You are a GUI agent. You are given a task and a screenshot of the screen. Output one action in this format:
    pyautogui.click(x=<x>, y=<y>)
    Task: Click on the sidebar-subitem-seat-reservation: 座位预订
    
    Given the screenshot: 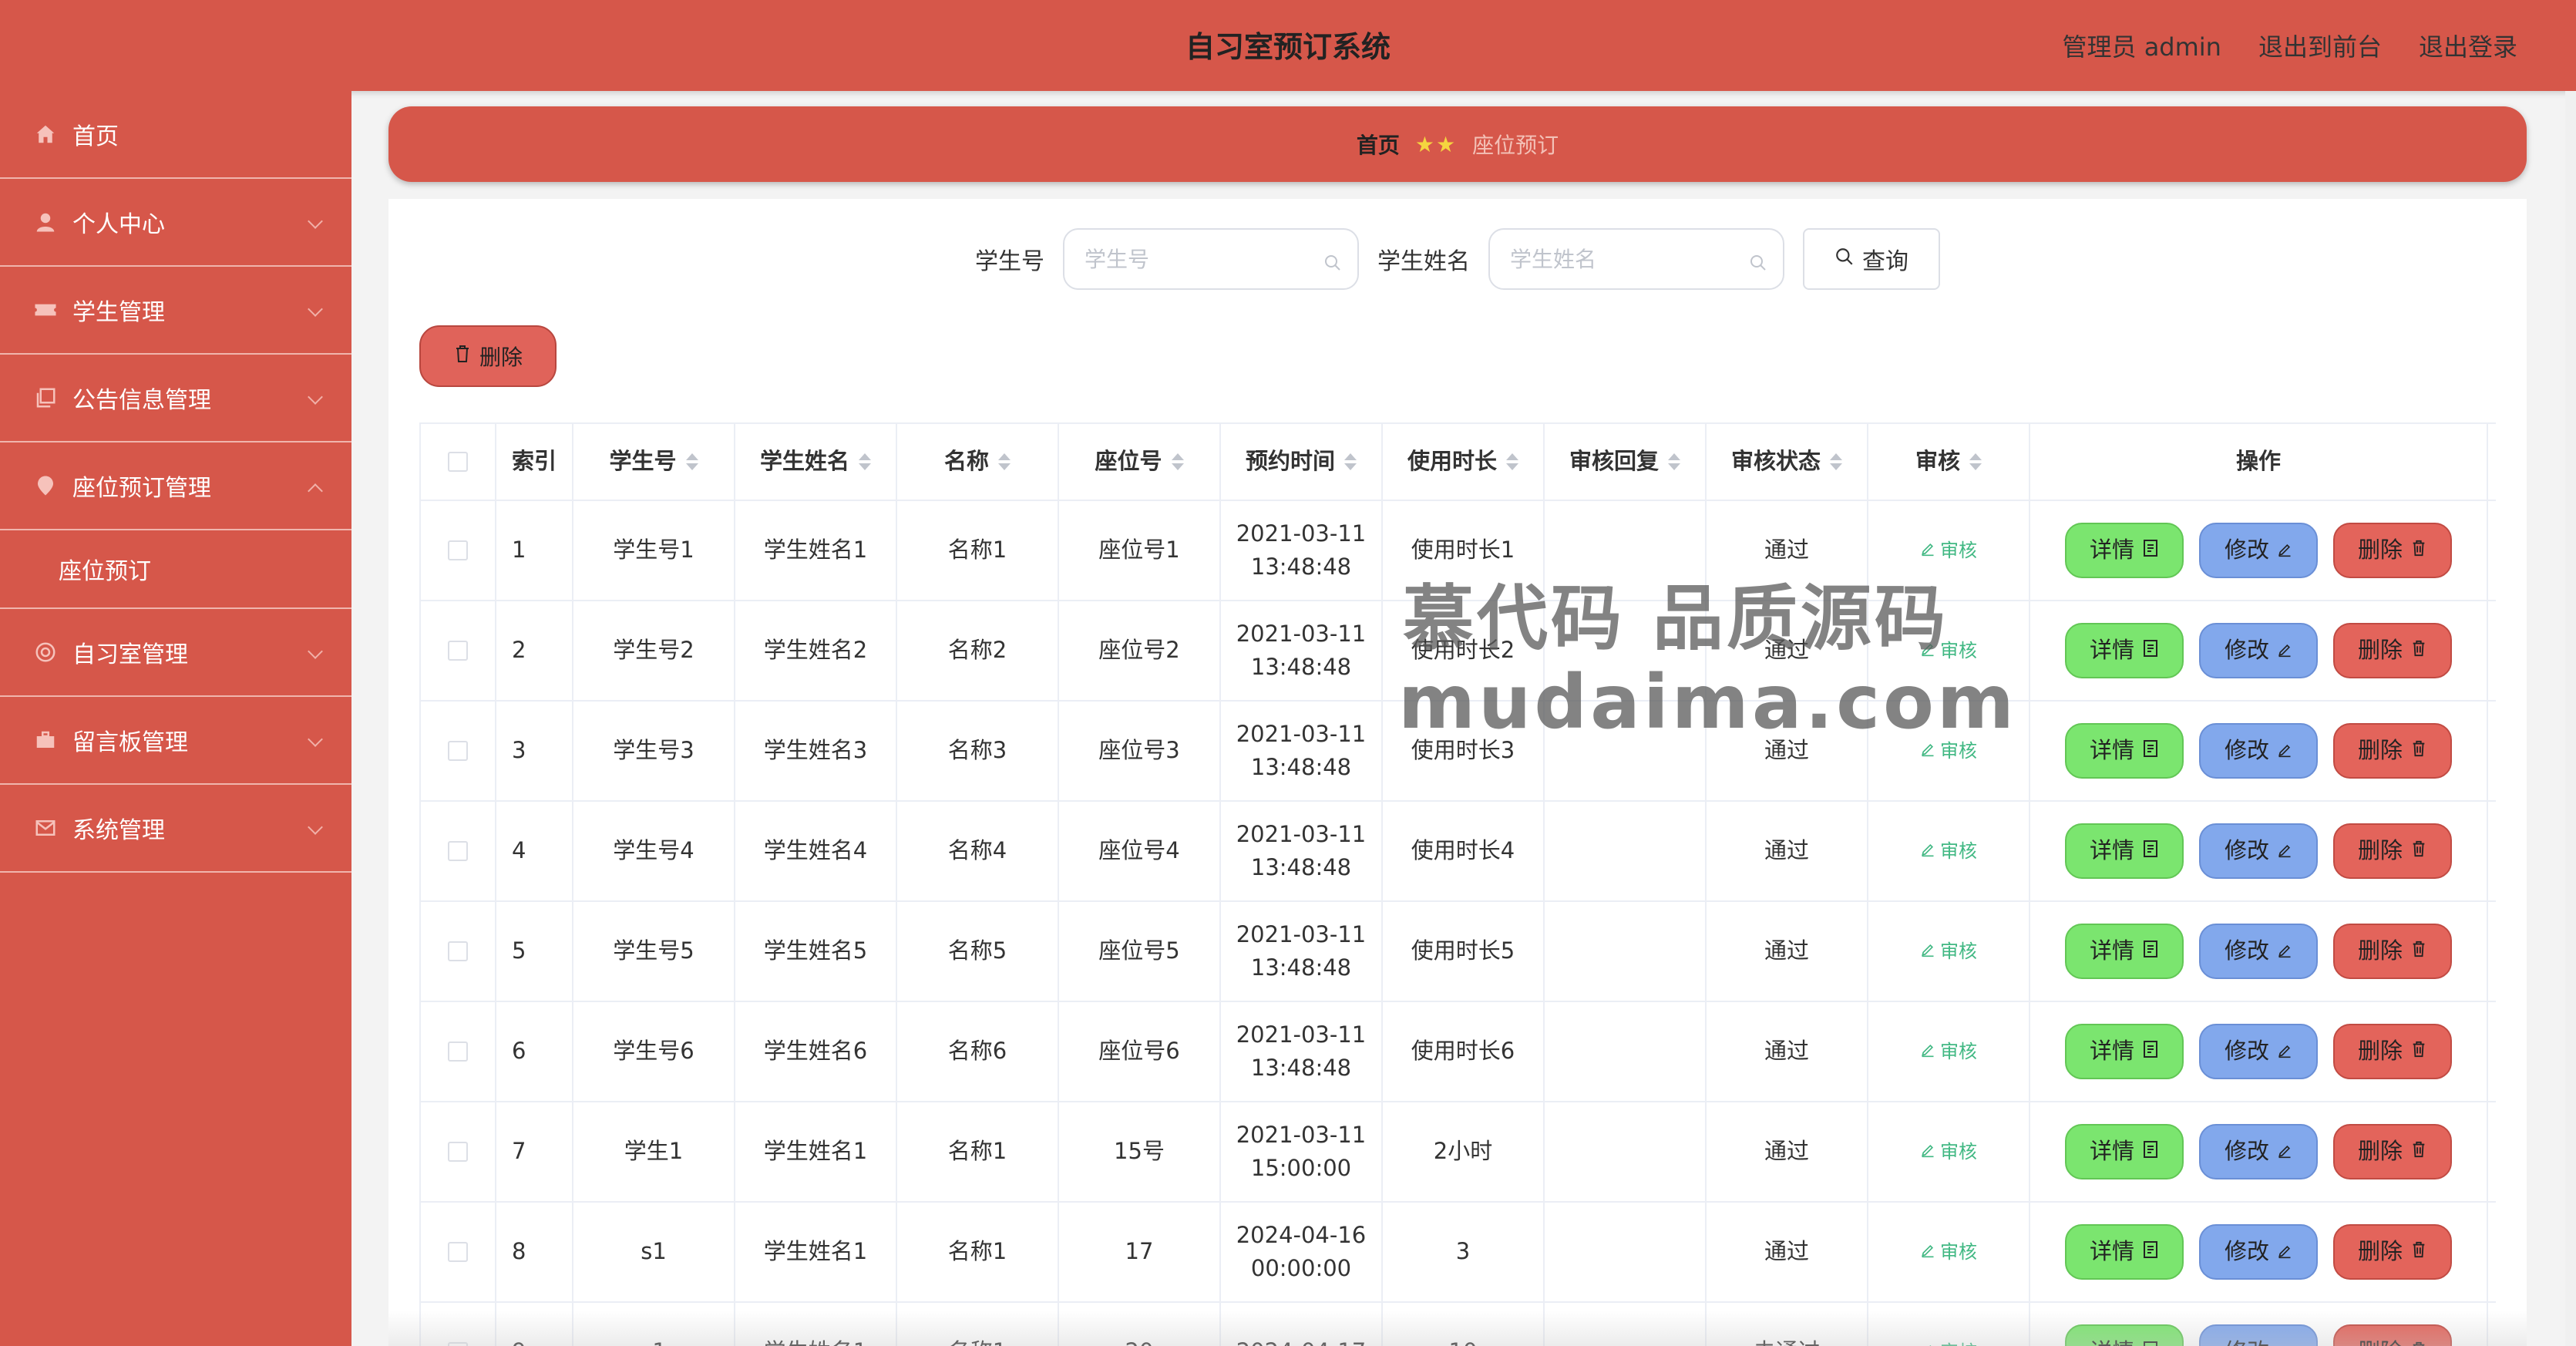 What is the action you would take?
    pyautogui.click(x=175, y=569)
    